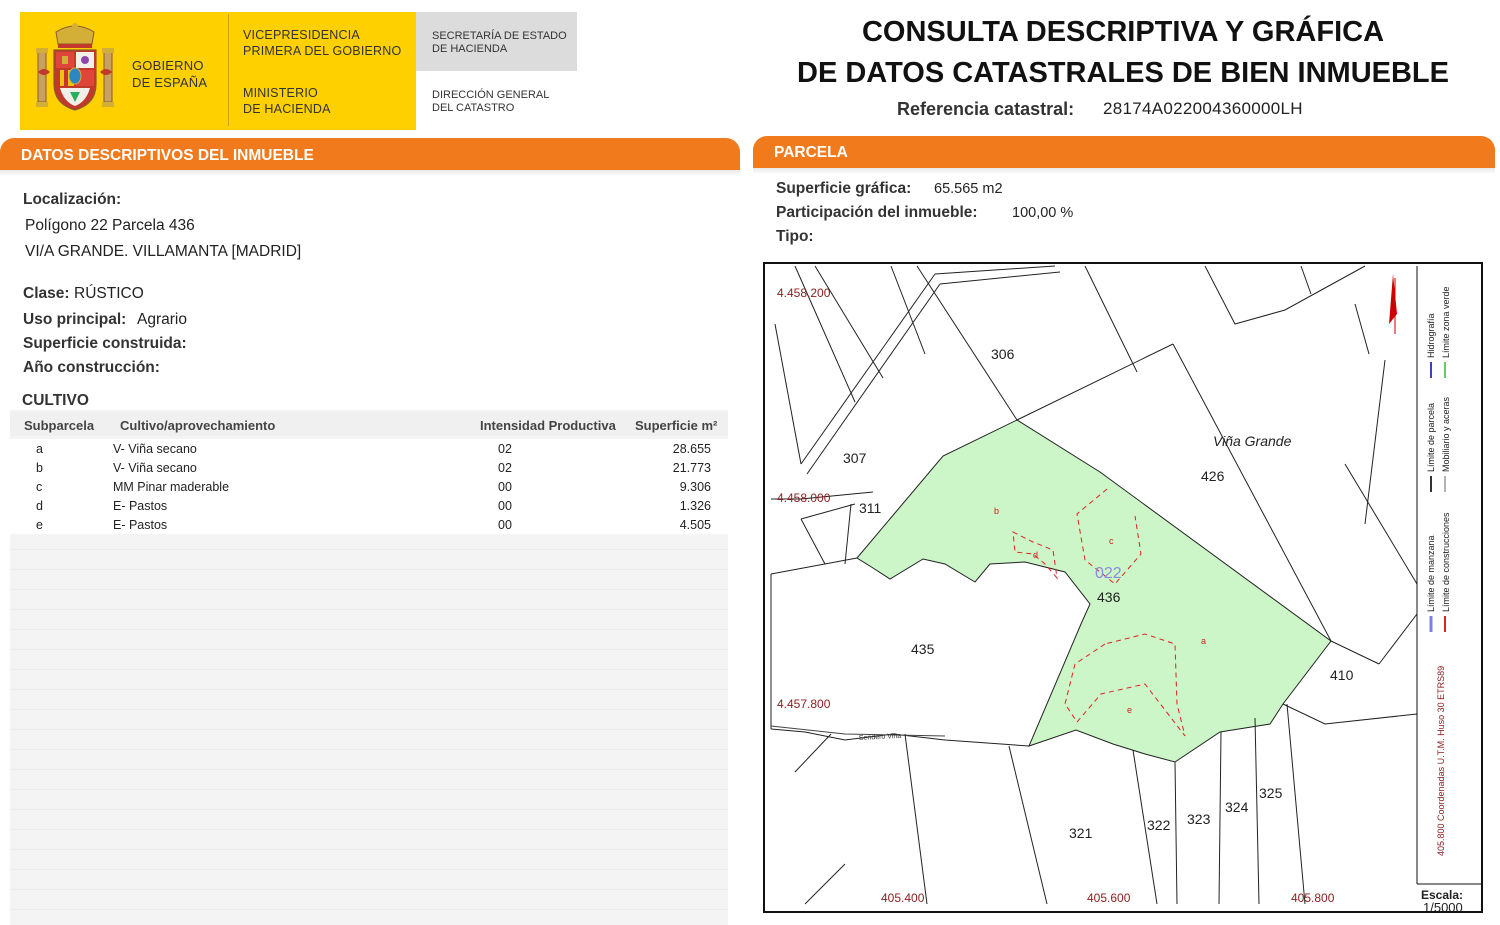 Image resolution: width=1500 pixels, height=925 pixels. I want to click on vicepresidencia-line1: VICEPRESIDENCIA, so click(301, 35).